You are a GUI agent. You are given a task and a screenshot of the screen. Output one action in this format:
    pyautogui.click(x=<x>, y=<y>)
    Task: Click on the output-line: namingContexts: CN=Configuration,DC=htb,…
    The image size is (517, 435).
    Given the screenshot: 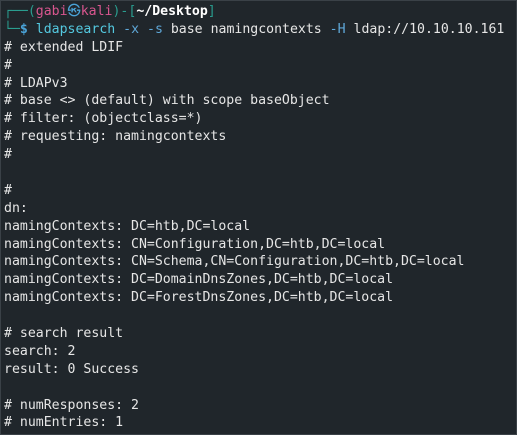 What is the action you would take?
    pyautogui.click(x=195, y=244)
    